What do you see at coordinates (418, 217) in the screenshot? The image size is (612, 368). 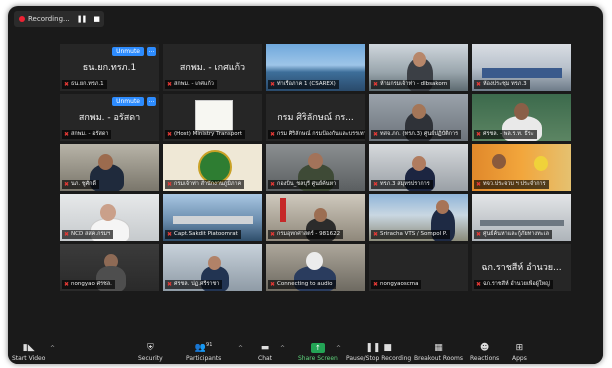 I see `video-tile: ✖ Sriracha VTS / Sompol P.` at bounding box center [418, 217].